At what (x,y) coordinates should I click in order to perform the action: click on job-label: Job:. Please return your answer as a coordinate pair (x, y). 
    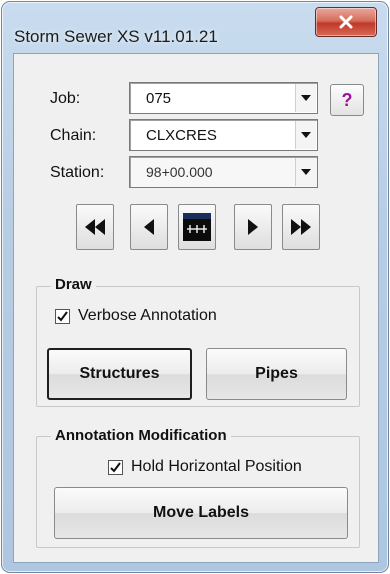
    Looking at the image, I should click on (65, 98).